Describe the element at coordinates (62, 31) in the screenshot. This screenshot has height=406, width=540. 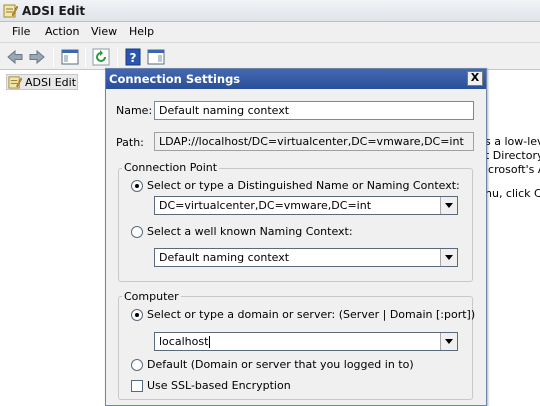
I see `menu-action: Action` at that location.